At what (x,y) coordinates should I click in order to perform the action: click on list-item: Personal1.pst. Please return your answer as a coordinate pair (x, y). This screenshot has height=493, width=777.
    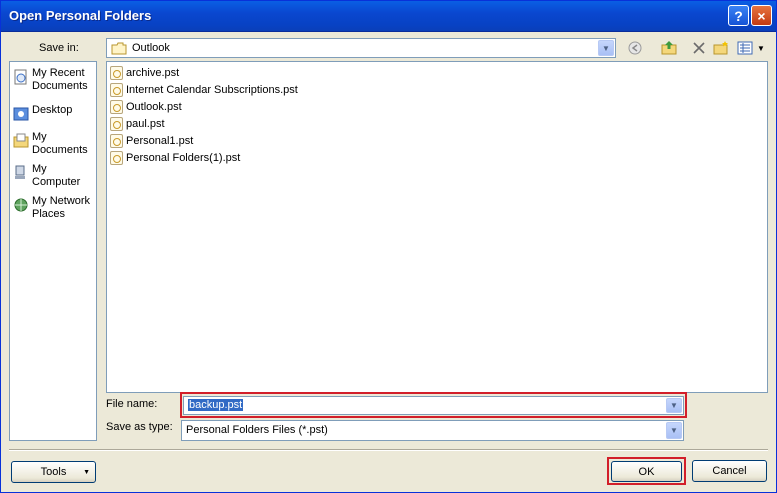
    Looking at the image, I should click on (151, 141).